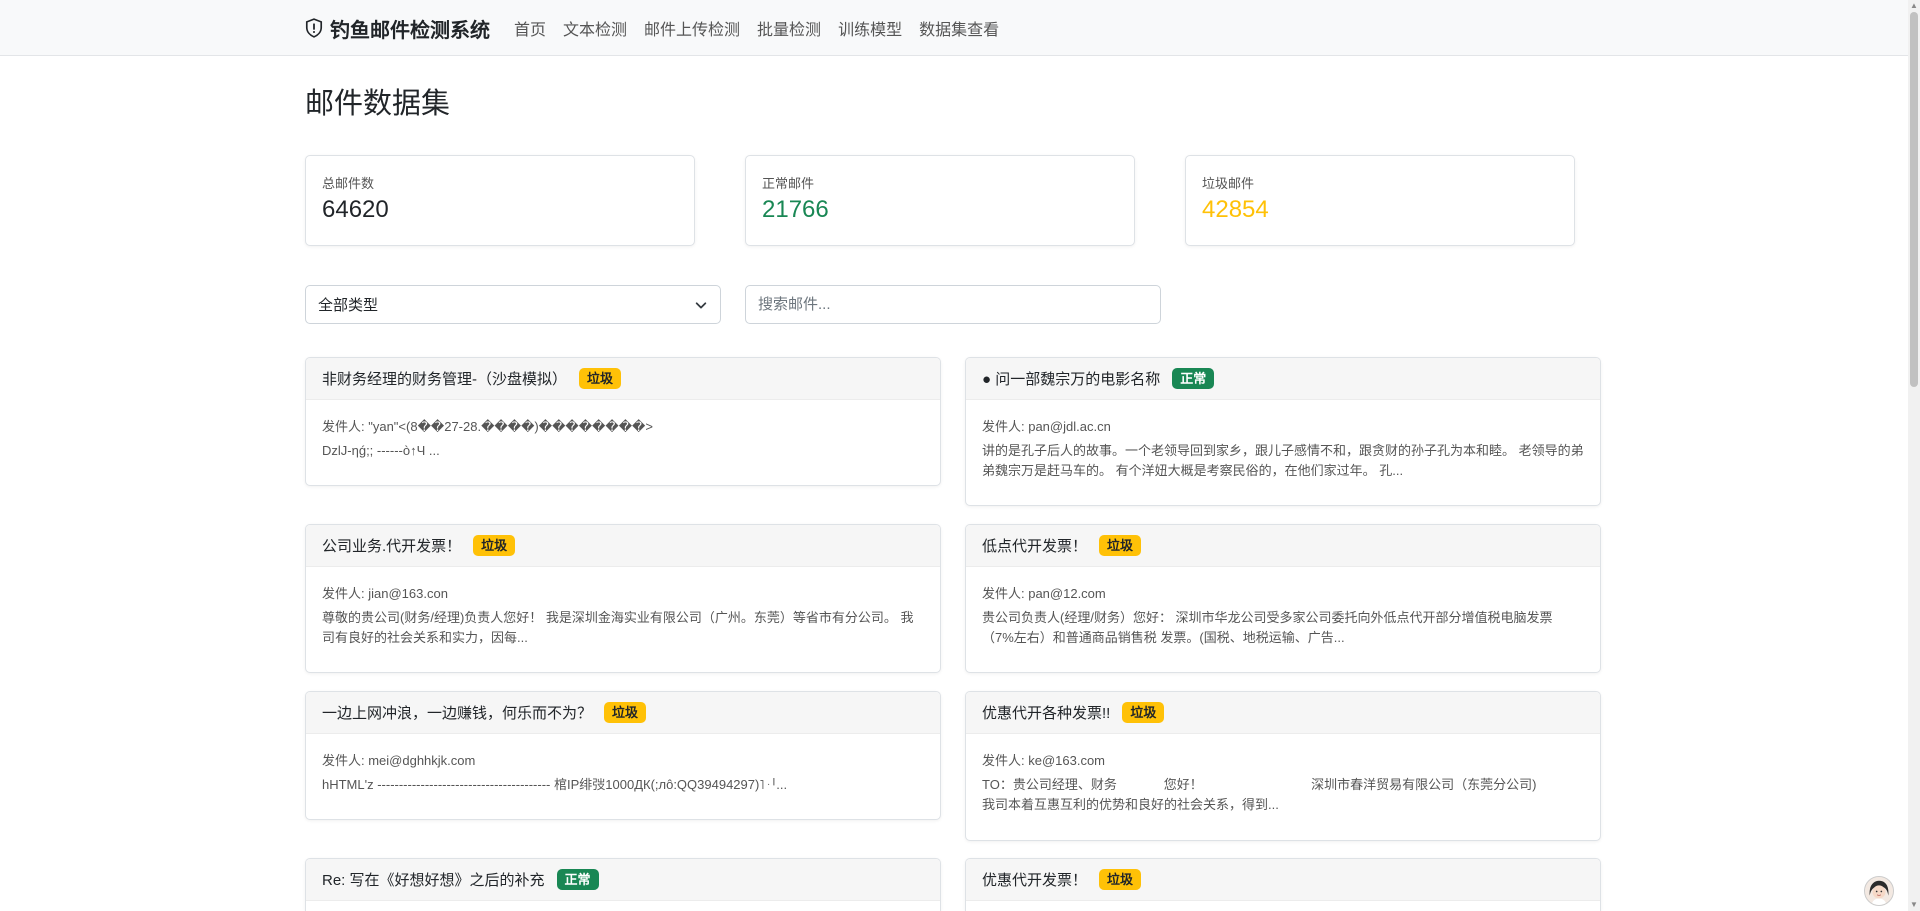 The height and width of the screenshot is (911, 1920). I want to click on brand-title: 钓鱼邮件检测系统, so click(410, 30).